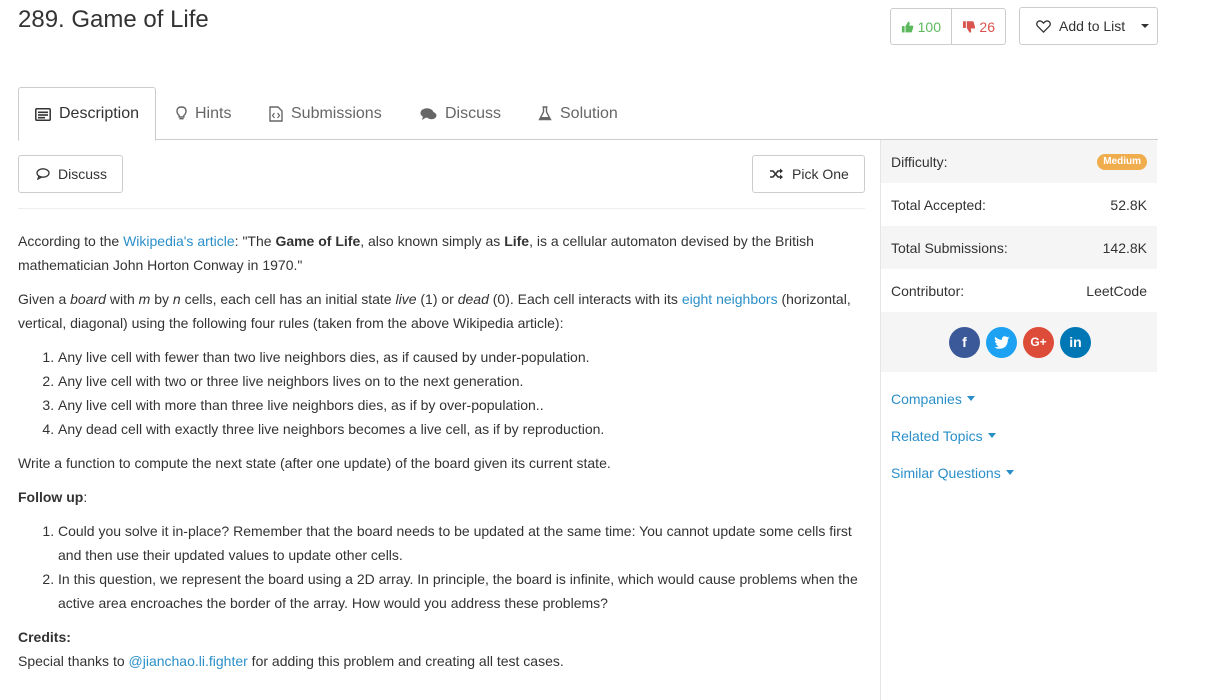 The width and height of the screenshot is (1219, 700). I want to click on tab-label: Solution, so click(589, 113).